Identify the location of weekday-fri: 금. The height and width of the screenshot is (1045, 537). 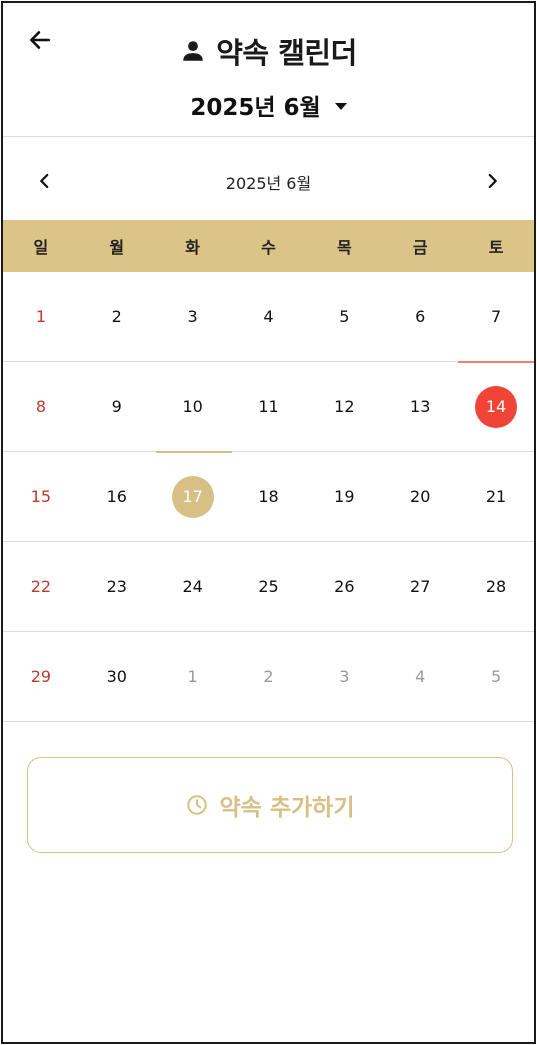
(420, 247).